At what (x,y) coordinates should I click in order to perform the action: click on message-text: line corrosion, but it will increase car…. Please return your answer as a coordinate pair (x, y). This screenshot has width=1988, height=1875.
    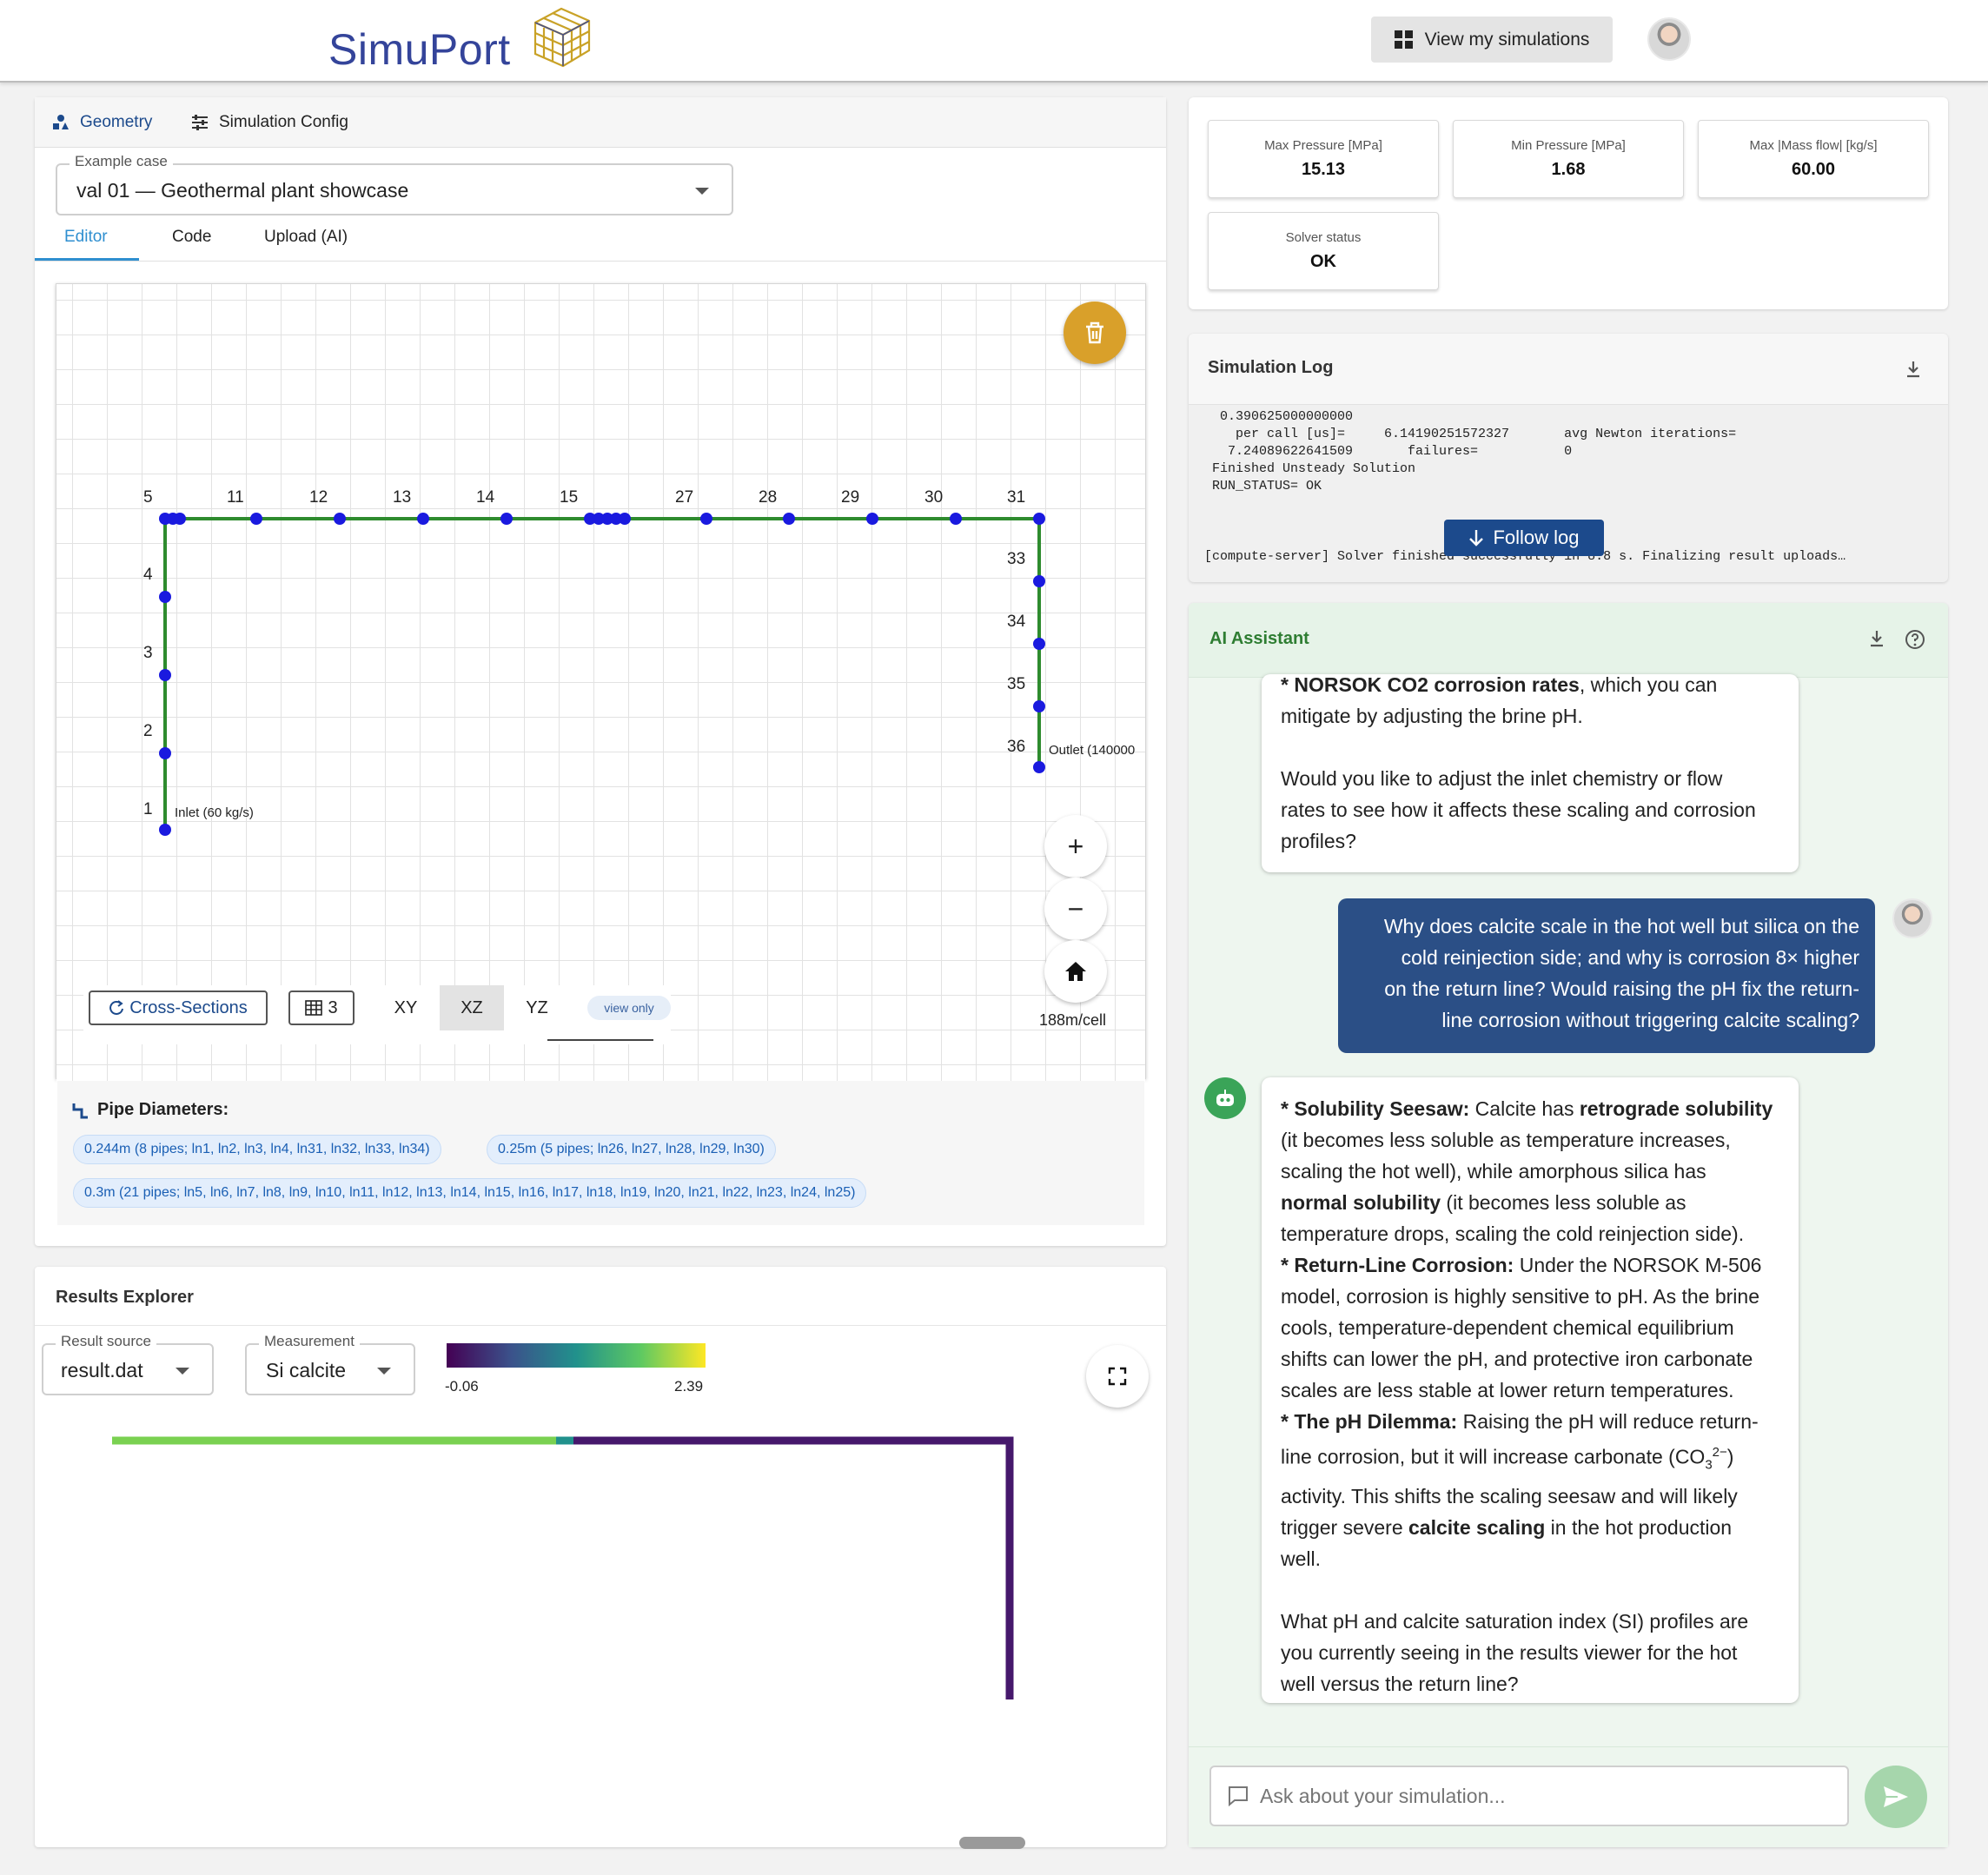
    Looking at the image, I should click on (1493, 1456).